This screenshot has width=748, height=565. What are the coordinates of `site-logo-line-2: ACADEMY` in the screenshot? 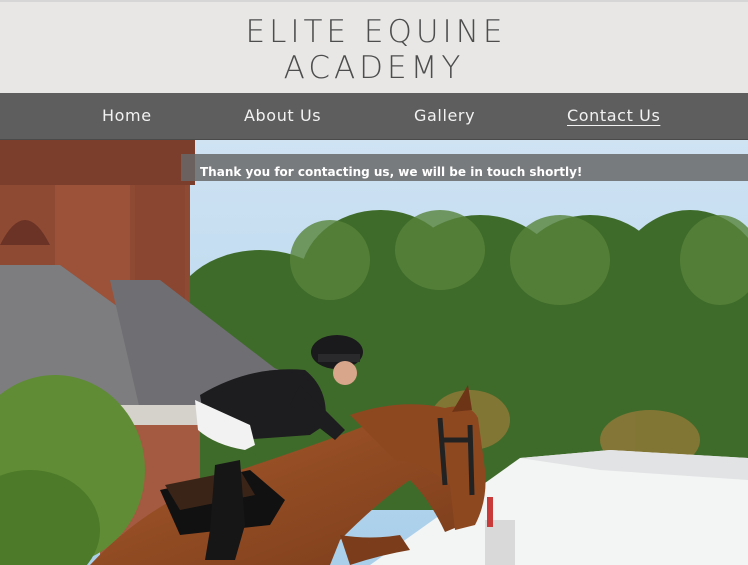 It's located at (374, 68).